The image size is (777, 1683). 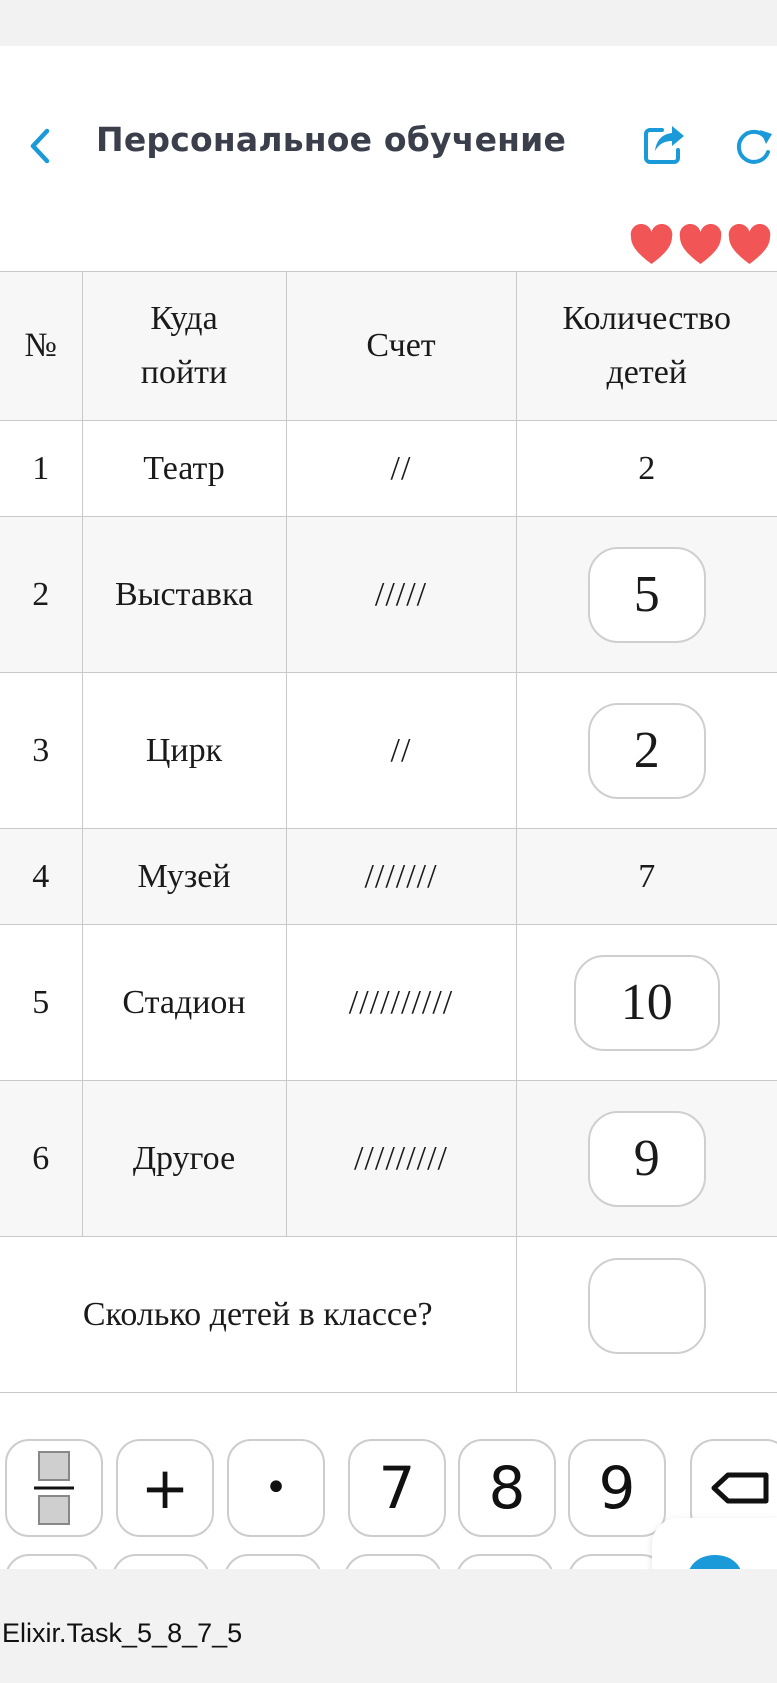 I want to click on lives-indicator, so click(x=703, y=246).